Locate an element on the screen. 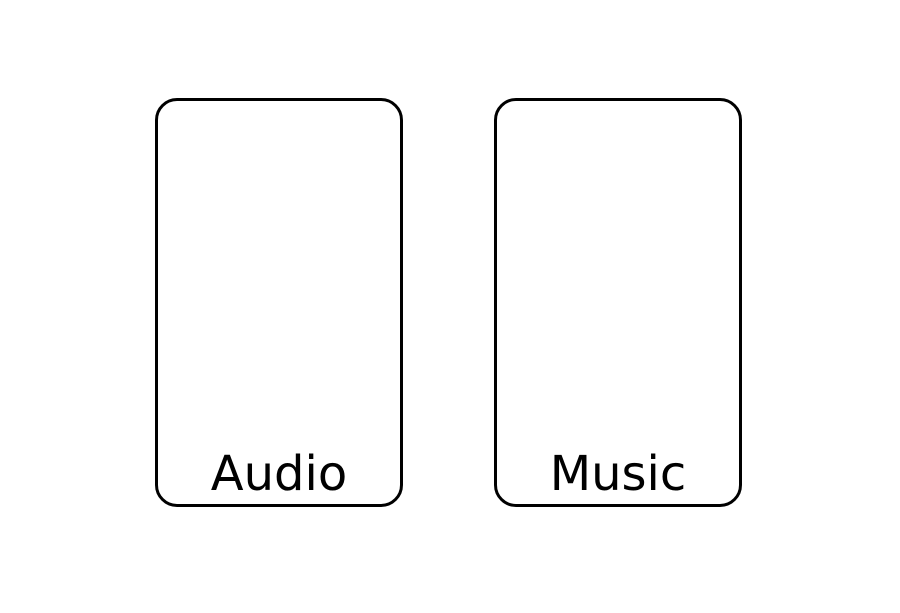 The height and width of the screenshot is (613, 900). music-card-label: Music is located at coordinates (618, 474).